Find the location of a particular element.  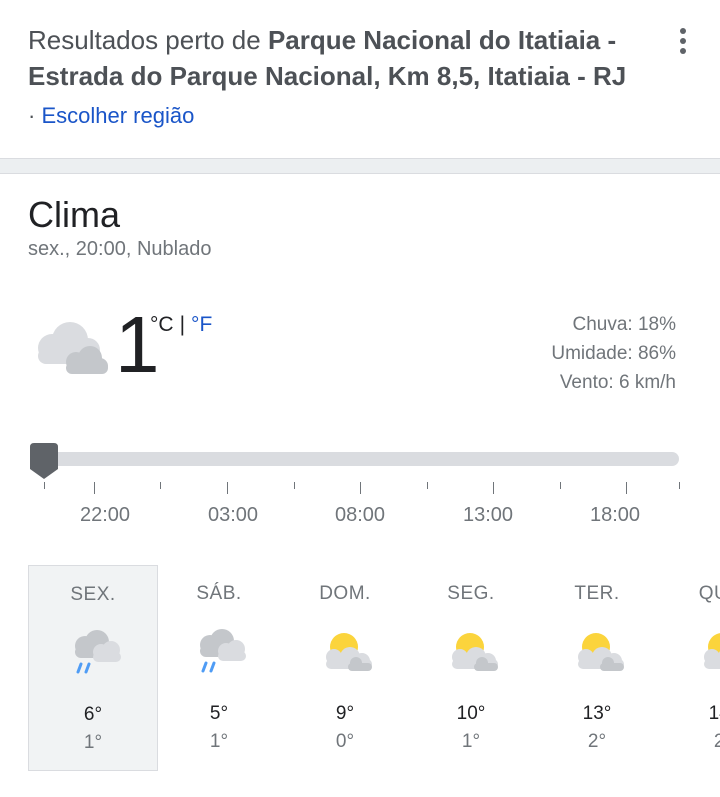

day-name: SEG. is located at coordinates (471, 593).